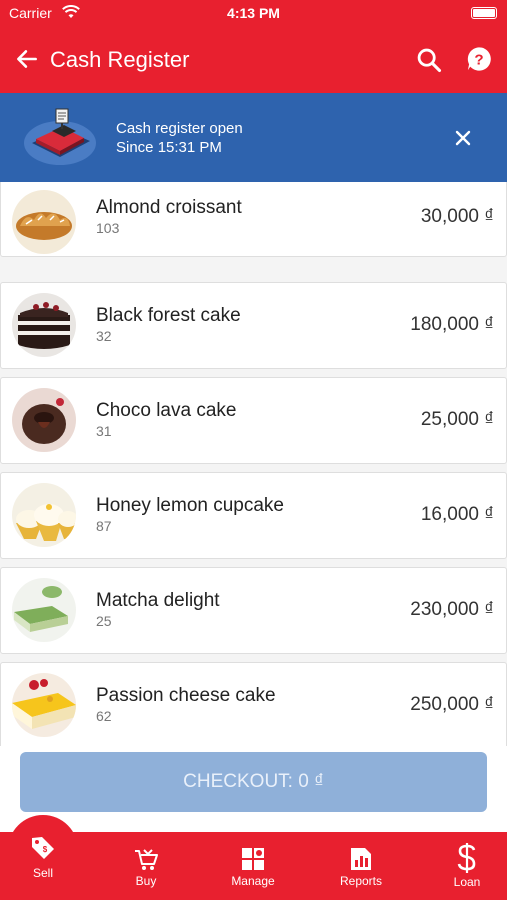 Image resolution: width=507 pixels, height=900 pixels. I want to click on product-quantity: 32, so click(104, 336).